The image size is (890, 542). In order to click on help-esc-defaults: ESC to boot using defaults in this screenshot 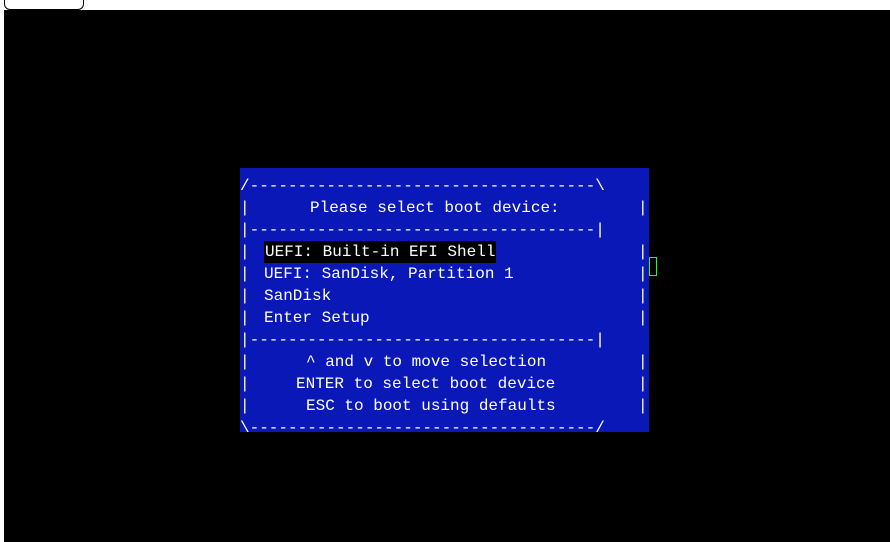, I will do `click(431, 406)`.